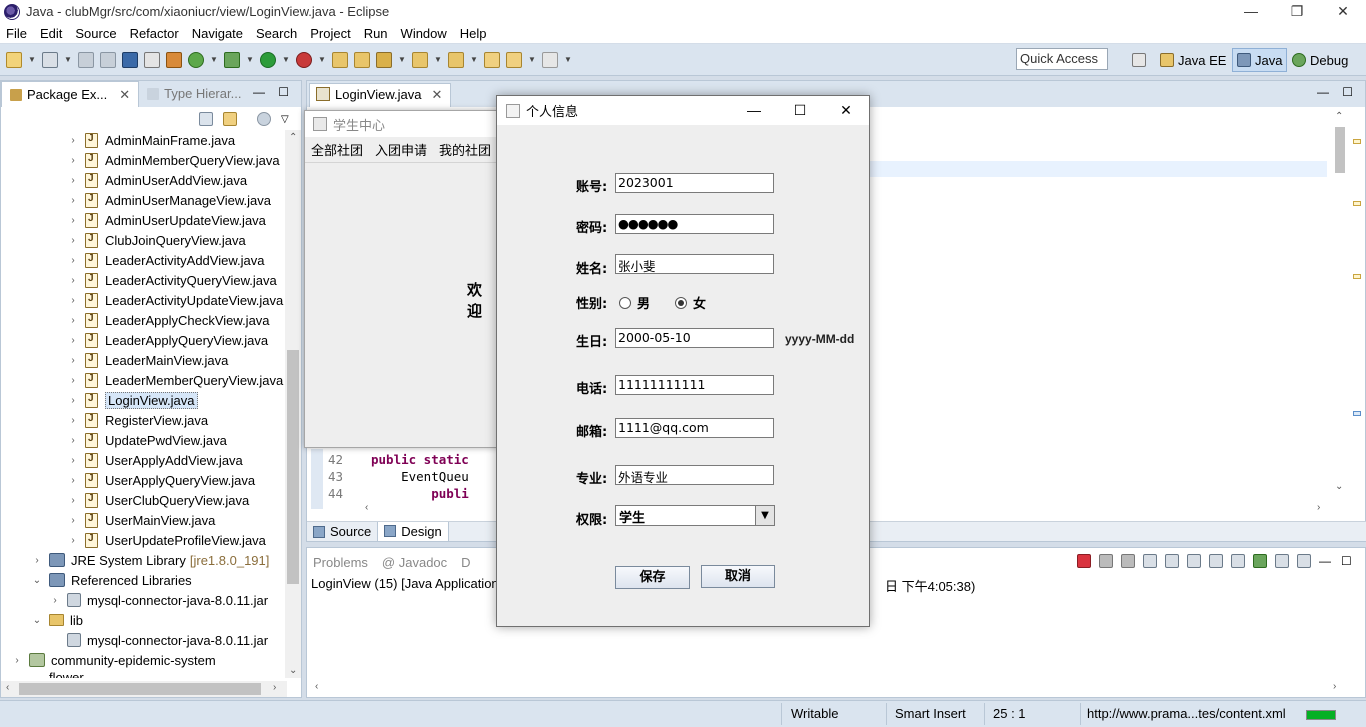 This screenshot has height=727, width=1366. Describe the element at coordinates (1348, 561) in the screenshot. I see `maximize-view-icon: ☐` at that location.